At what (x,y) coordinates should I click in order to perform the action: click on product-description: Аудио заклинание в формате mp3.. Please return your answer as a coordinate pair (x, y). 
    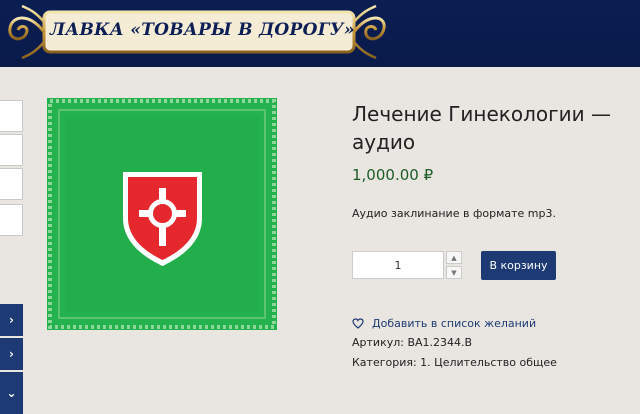
    Looking at the image, I should click on (454, 213).